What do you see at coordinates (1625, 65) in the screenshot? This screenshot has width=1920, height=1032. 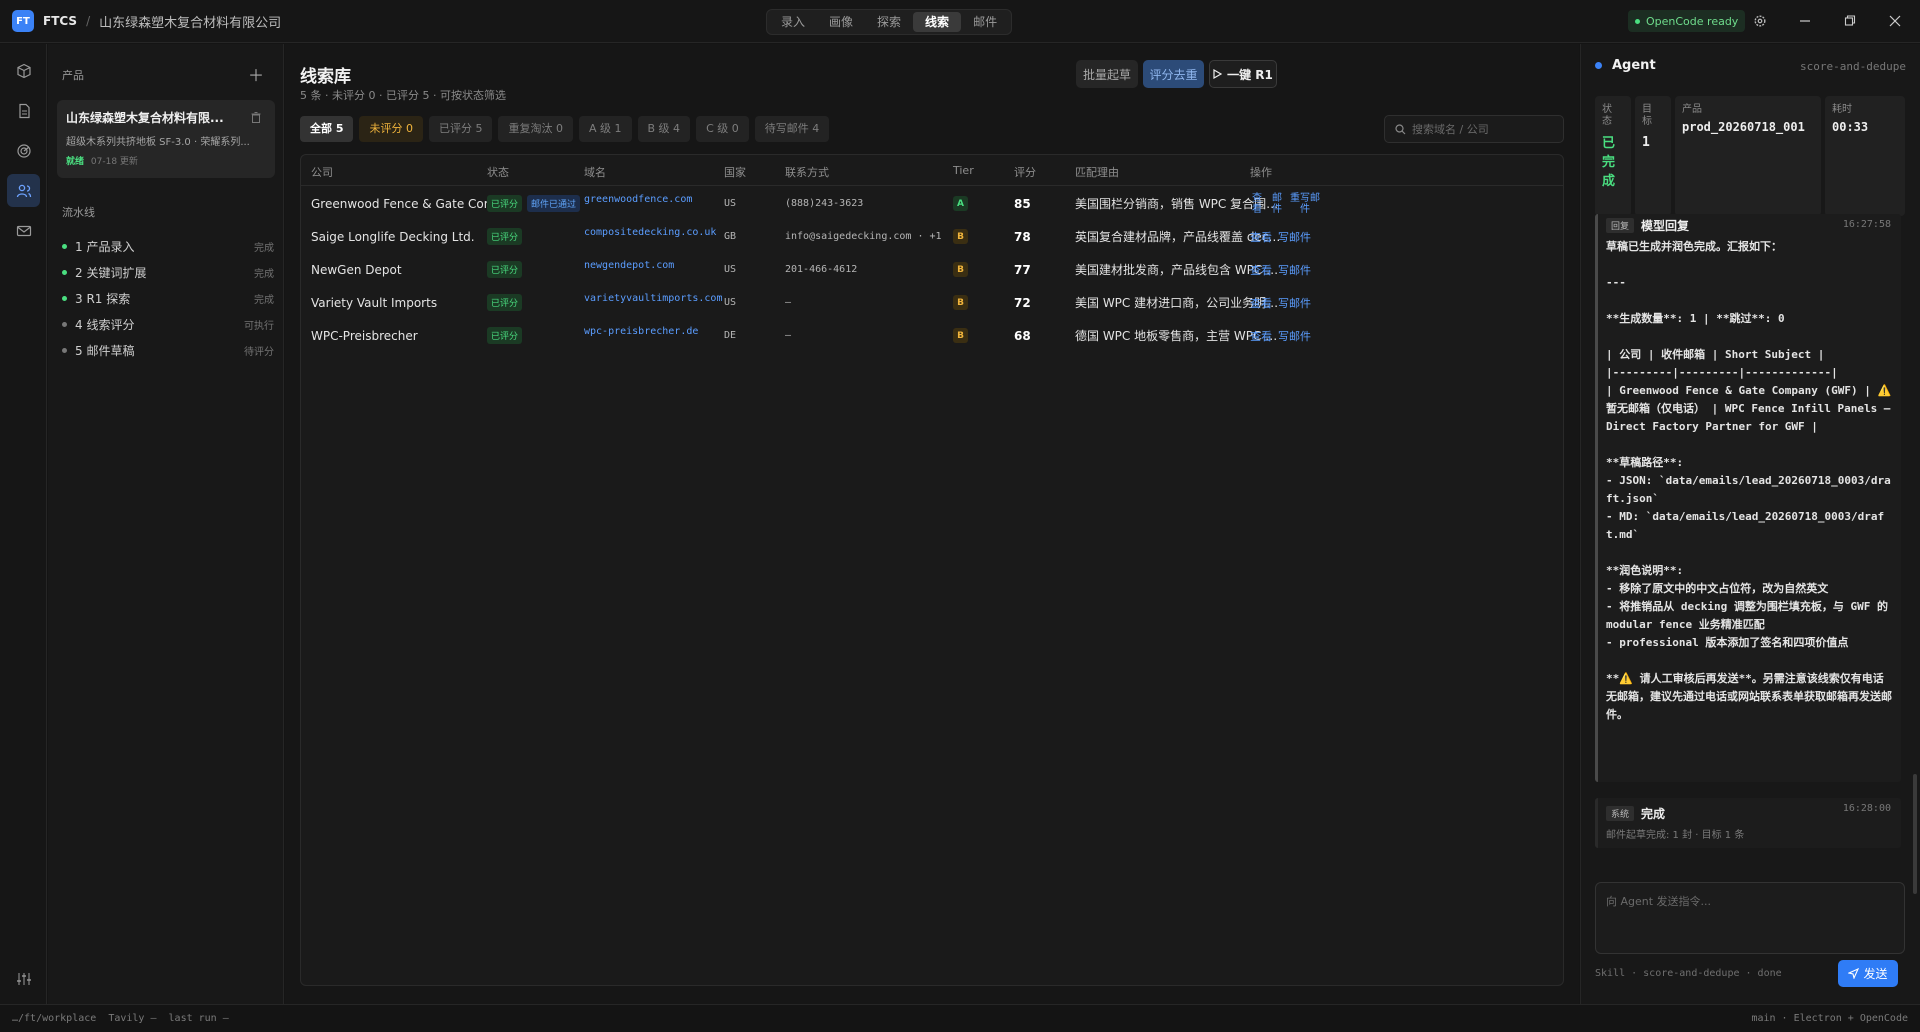 I see `agent-title: Agent` at bounding box center [1625, 65].